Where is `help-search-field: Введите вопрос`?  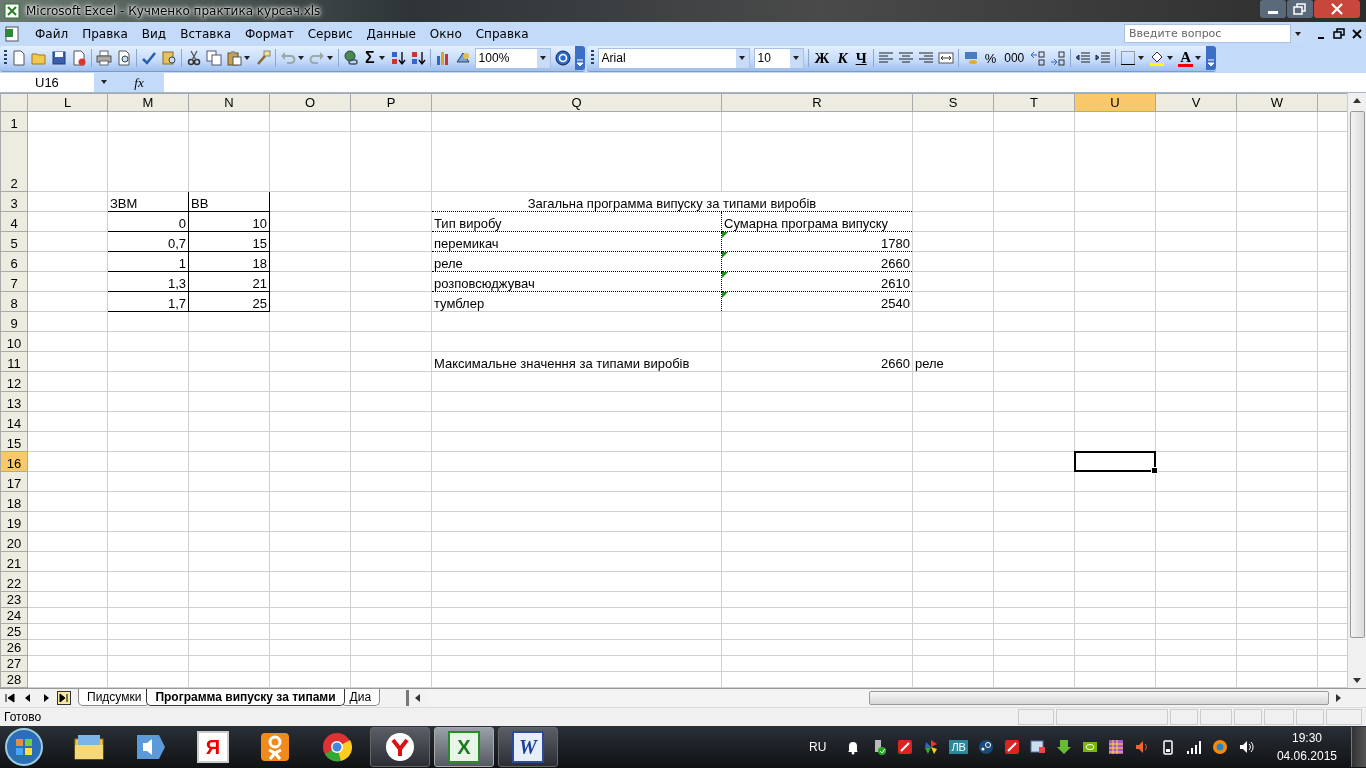
help-search-field: Введите вопрос is located at coordinates (1207, 34).